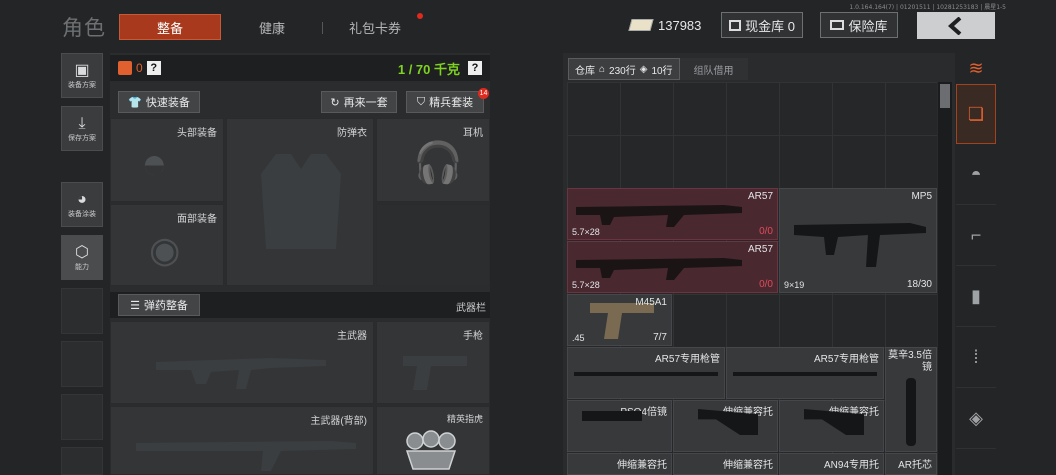 This screenshot has width=1056, height=475. I want to click on tab-storage: 仓库 ⌂ 230行 ◈ 10行, so click(624, 69).